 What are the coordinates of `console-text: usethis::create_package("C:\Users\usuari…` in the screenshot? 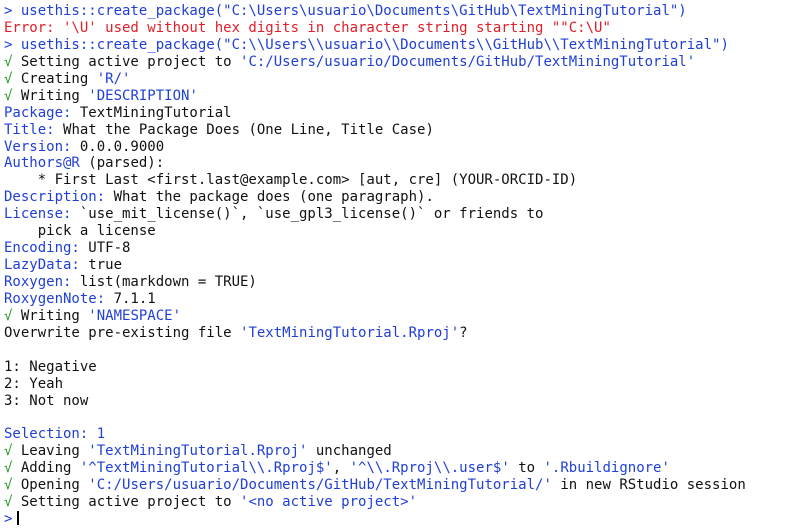 It's located at (353, 11).